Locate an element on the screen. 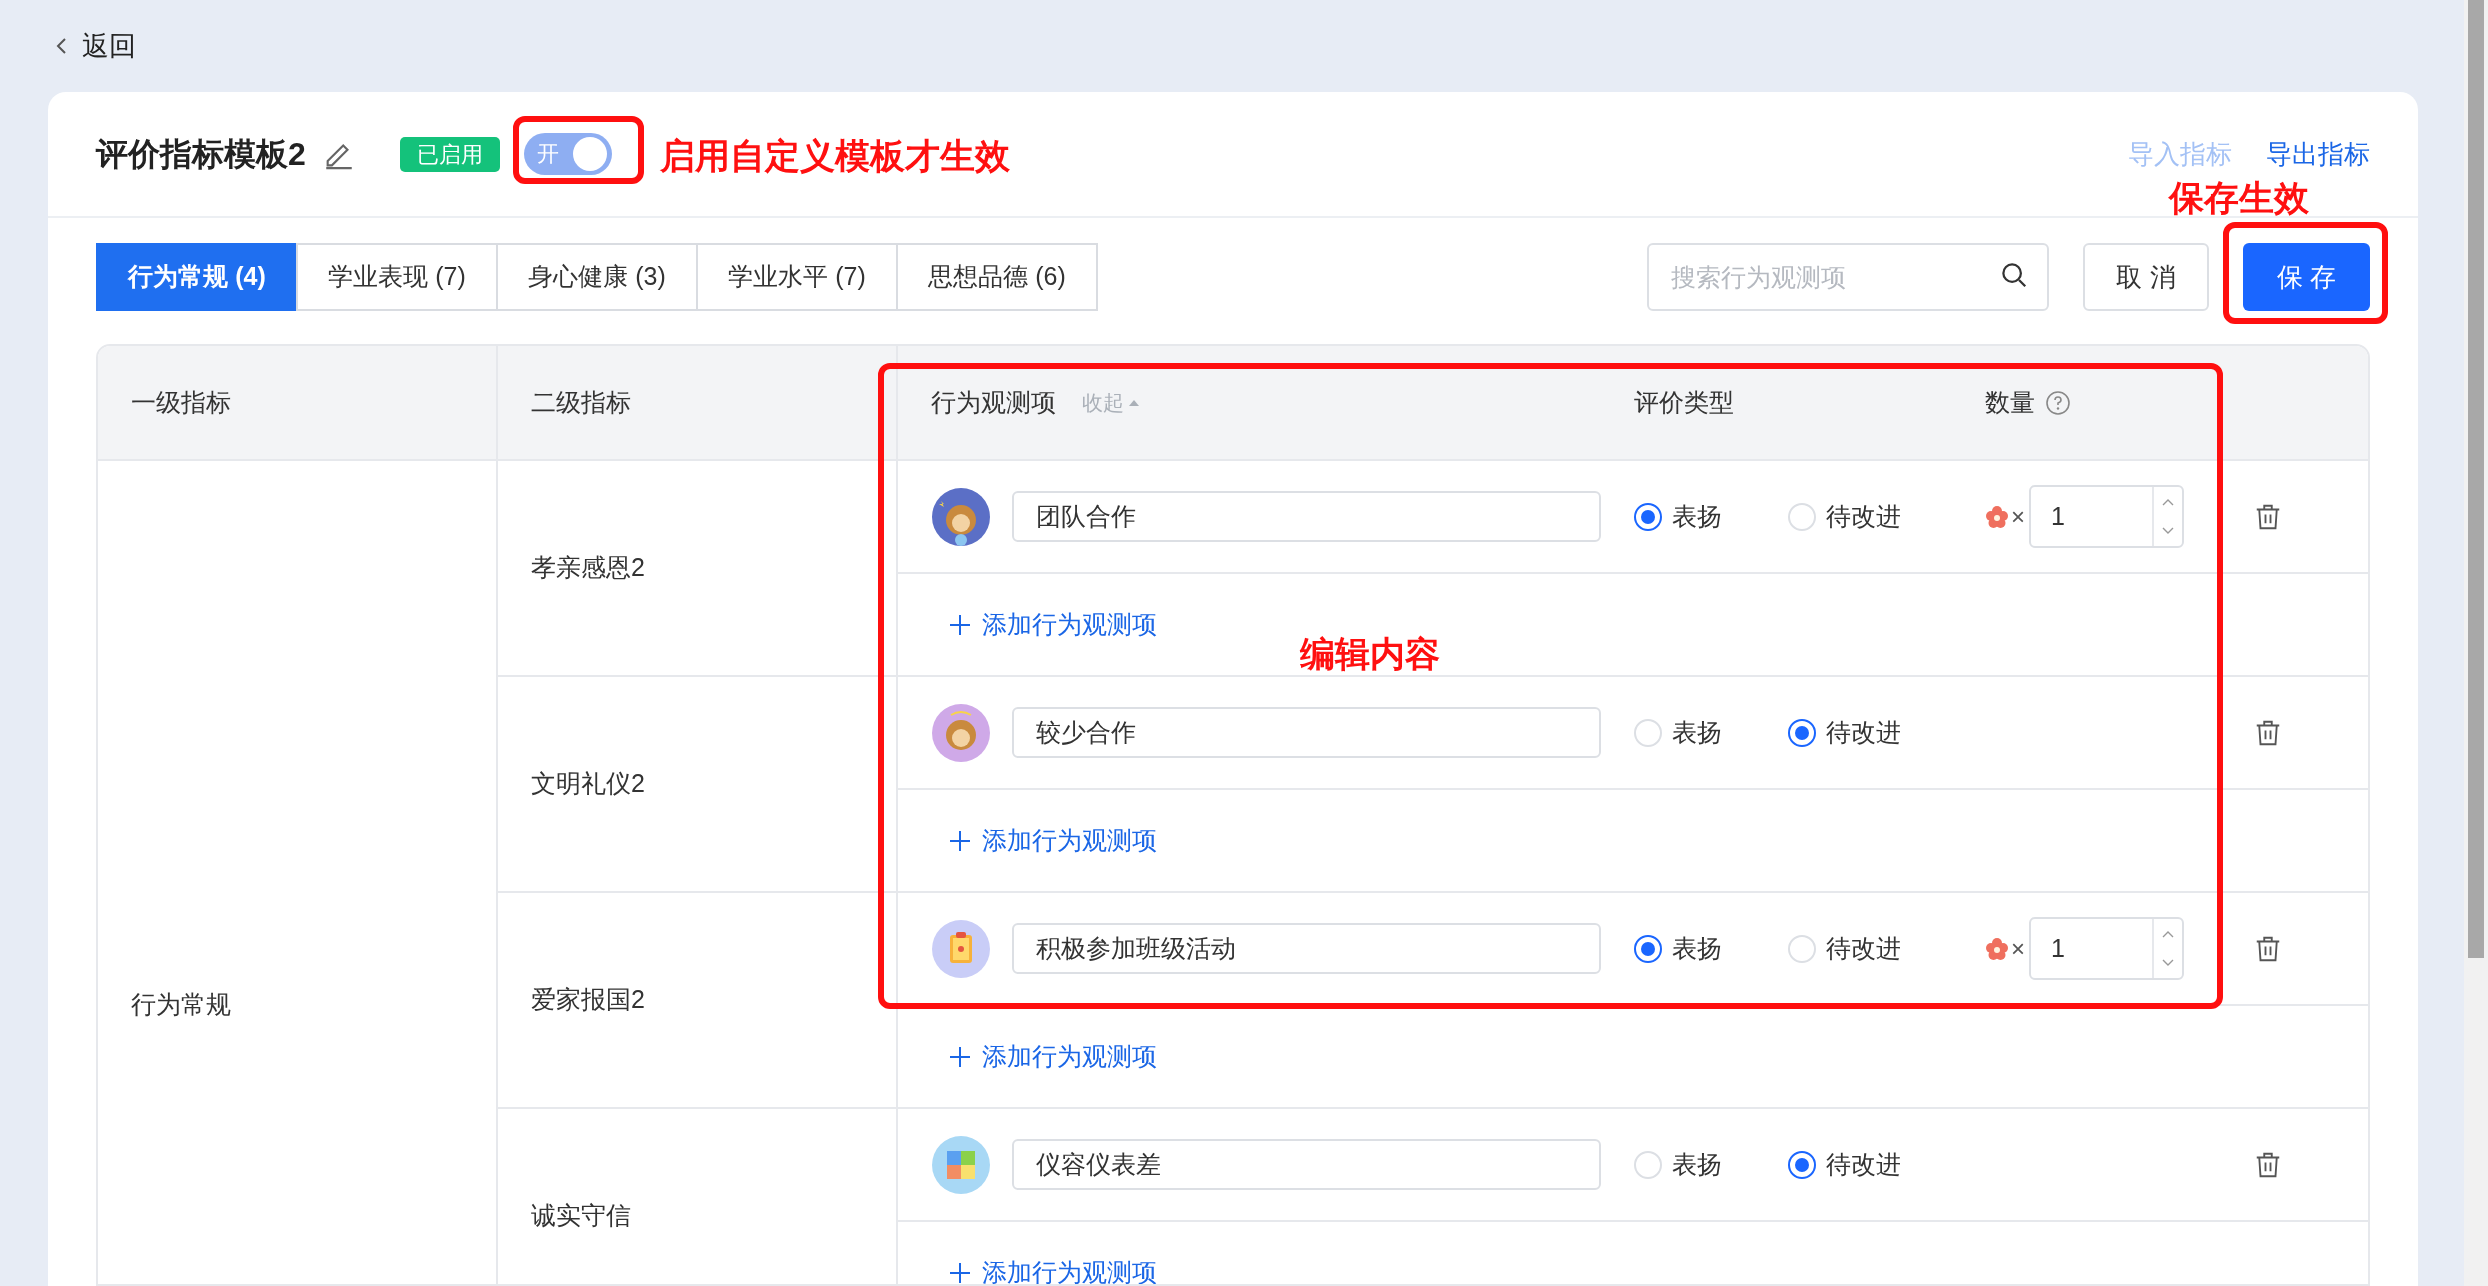  input-field: 积极参加班级活动 is located at coordinates (1306, 948).